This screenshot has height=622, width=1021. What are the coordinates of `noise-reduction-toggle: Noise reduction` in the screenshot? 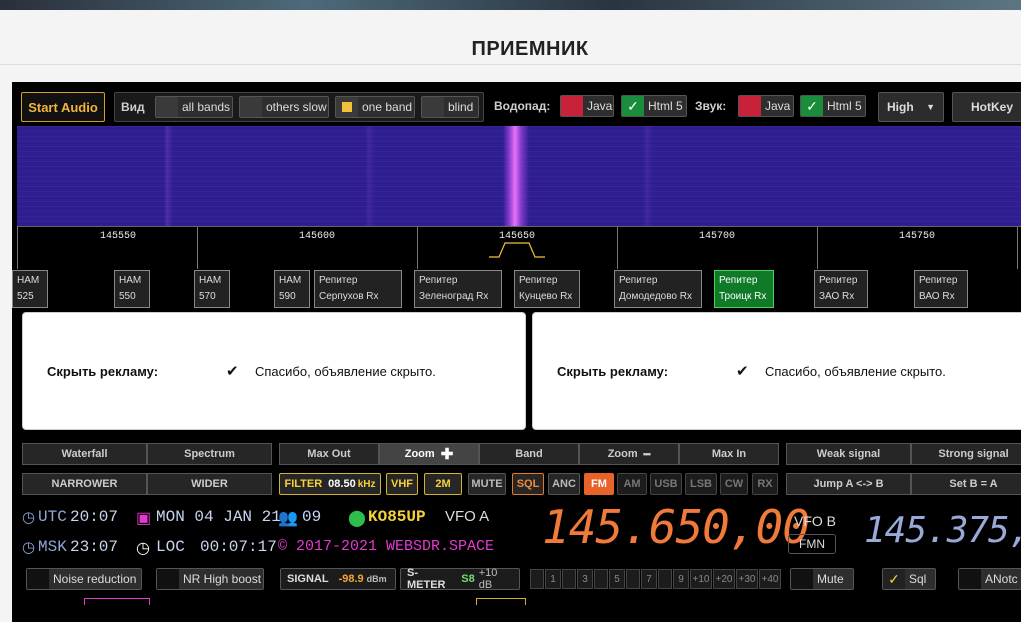 It's located at (84, 579).